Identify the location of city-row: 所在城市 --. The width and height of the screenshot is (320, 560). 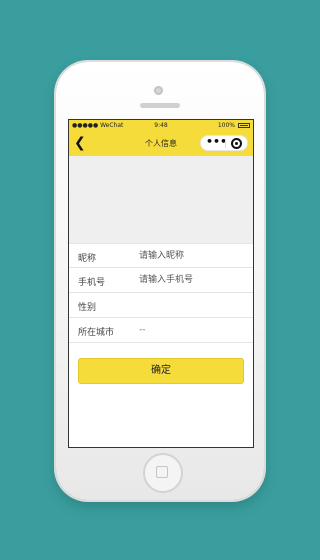
(161, 330).